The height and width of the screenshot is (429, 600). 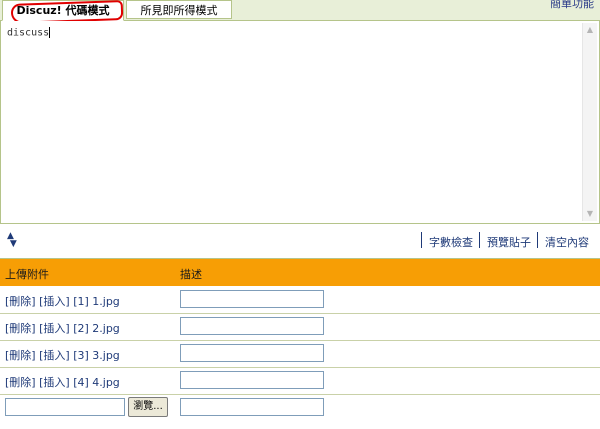 What do you see at coordinates (96, 301) in the screenshot?
I see `attachment-name: [1] 1.jpg` at bounding box center [96, 301].